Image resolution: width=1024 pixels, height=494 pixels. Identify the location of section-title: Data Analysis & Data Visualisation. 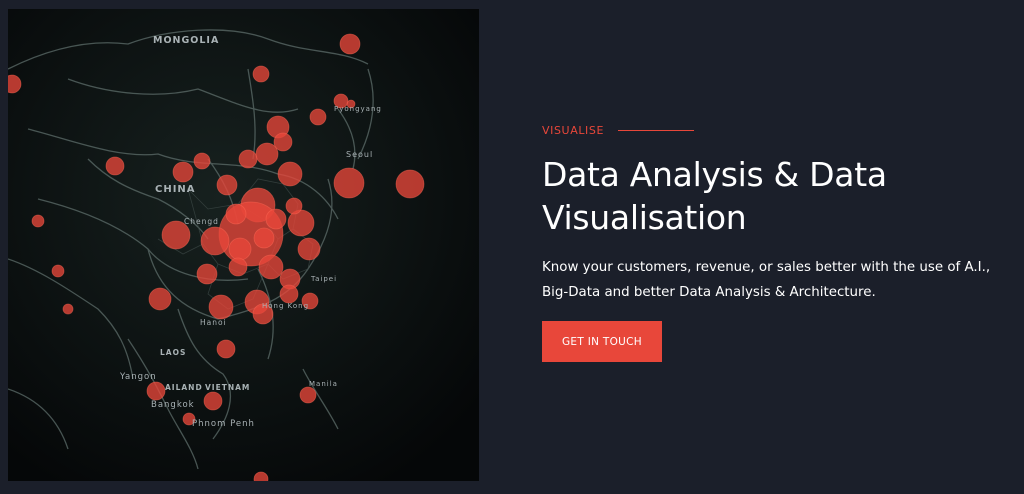
(714, 196).